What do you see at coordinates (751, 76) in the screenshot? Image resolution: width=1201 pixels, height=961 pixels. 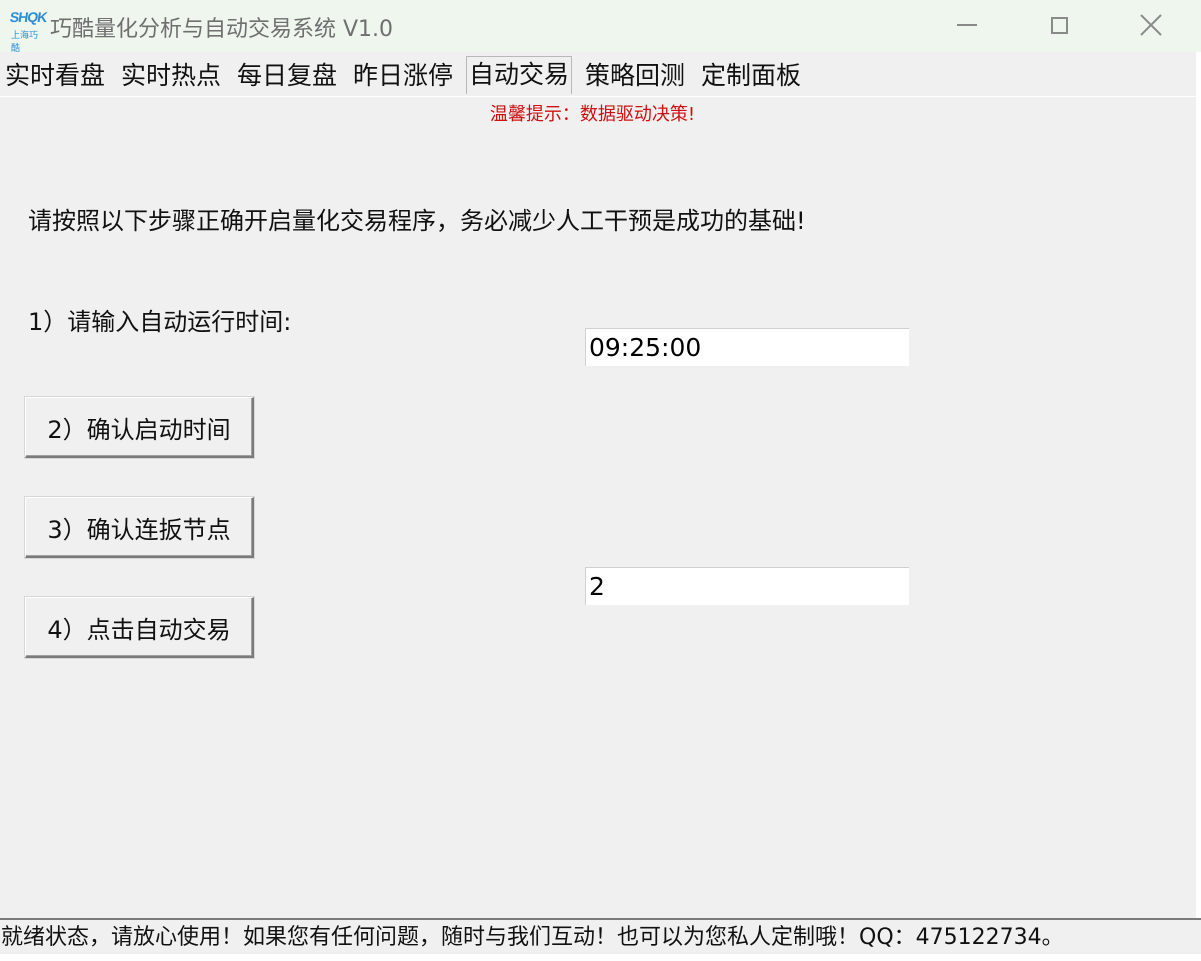 I see `tab-custom-panel: 定制面板` at bounding box center [751, 76].